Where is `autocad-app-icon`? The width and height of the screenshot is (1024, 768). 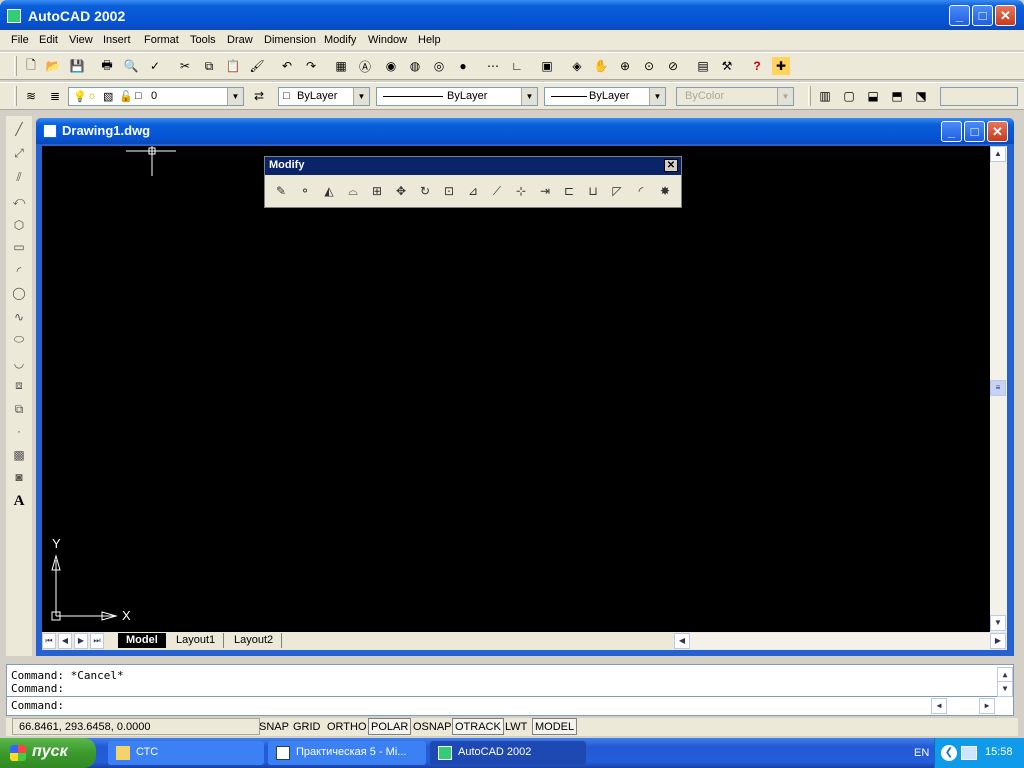
autocad-app-icon is located at coordinates (14, 16).